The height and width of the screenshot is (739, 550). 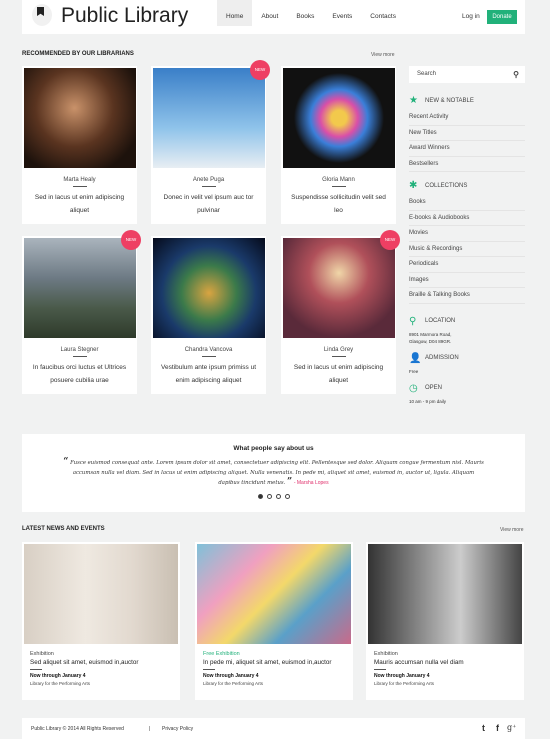 I want to click on nav-home: Home, so click(x=235, y=13).